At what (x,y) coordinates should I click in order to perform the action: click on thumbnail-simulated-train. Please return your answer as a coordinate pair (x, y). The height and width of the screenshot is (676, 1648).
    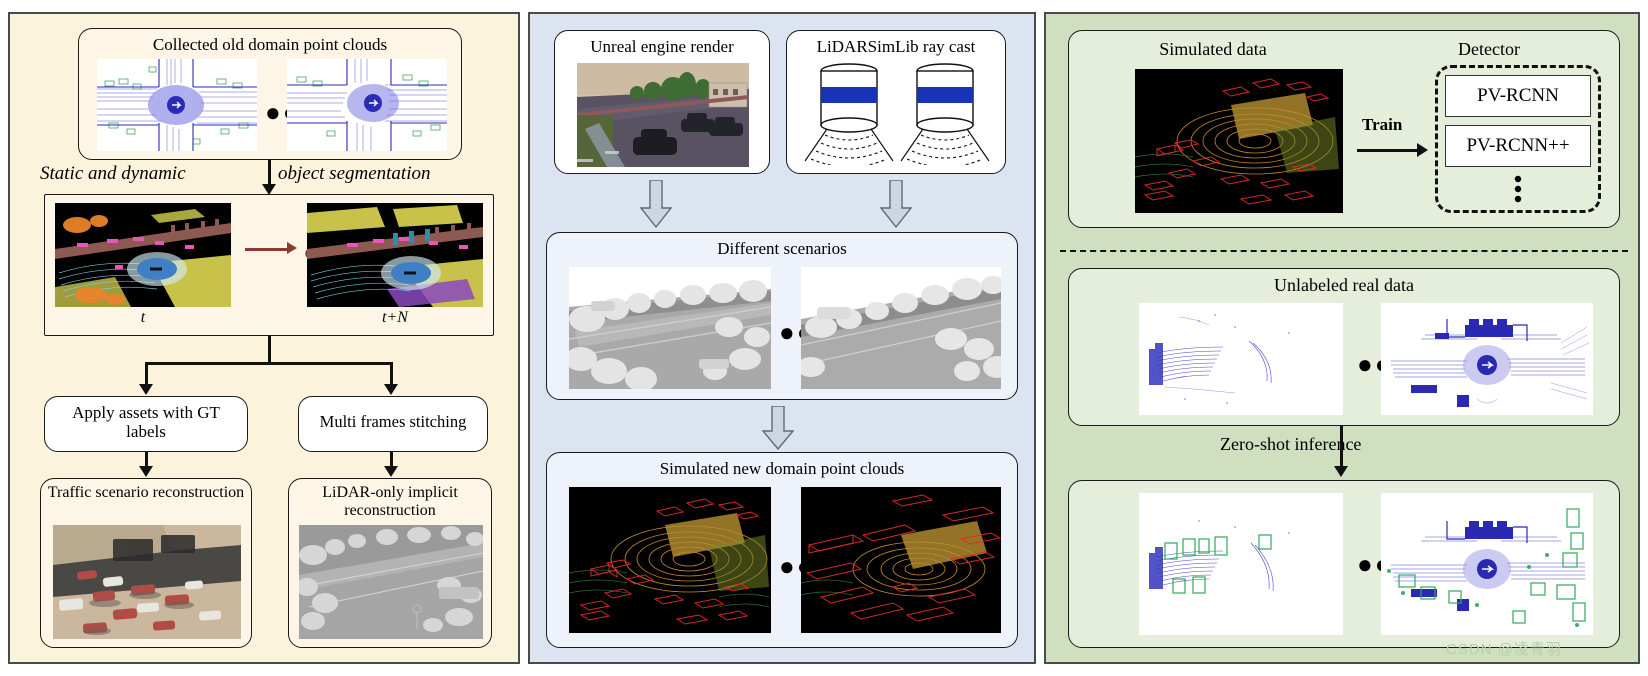
    Looking at the image, I should click on (1239, 141).